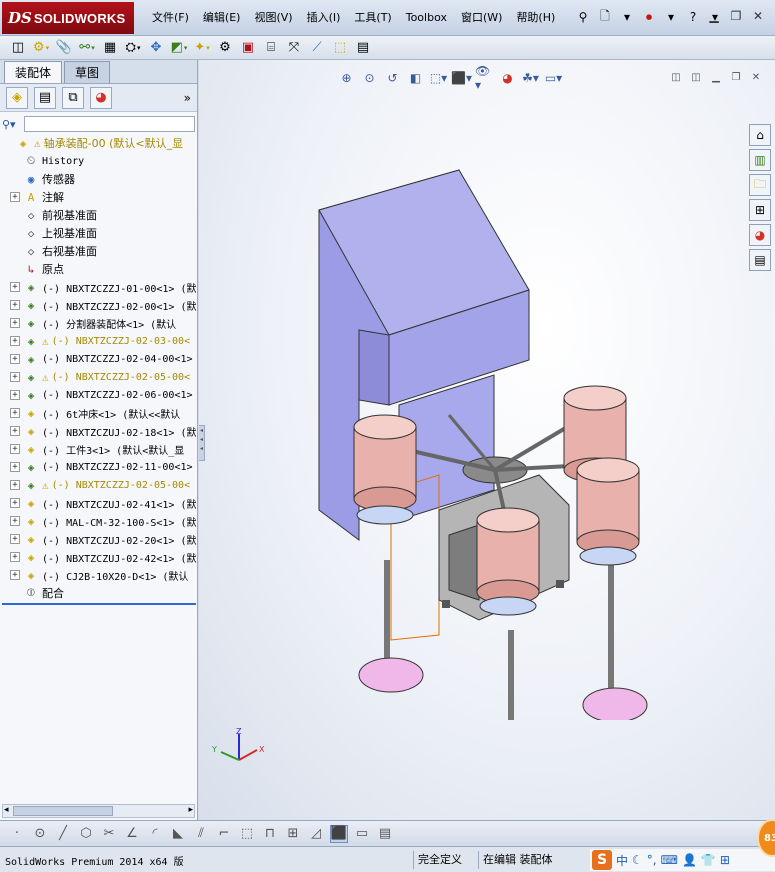 The width and height of the screenshot is (775, 872). Describe the element at coordinates (187, 98) in the screenshot. I see `expand-icon: »` at that location.